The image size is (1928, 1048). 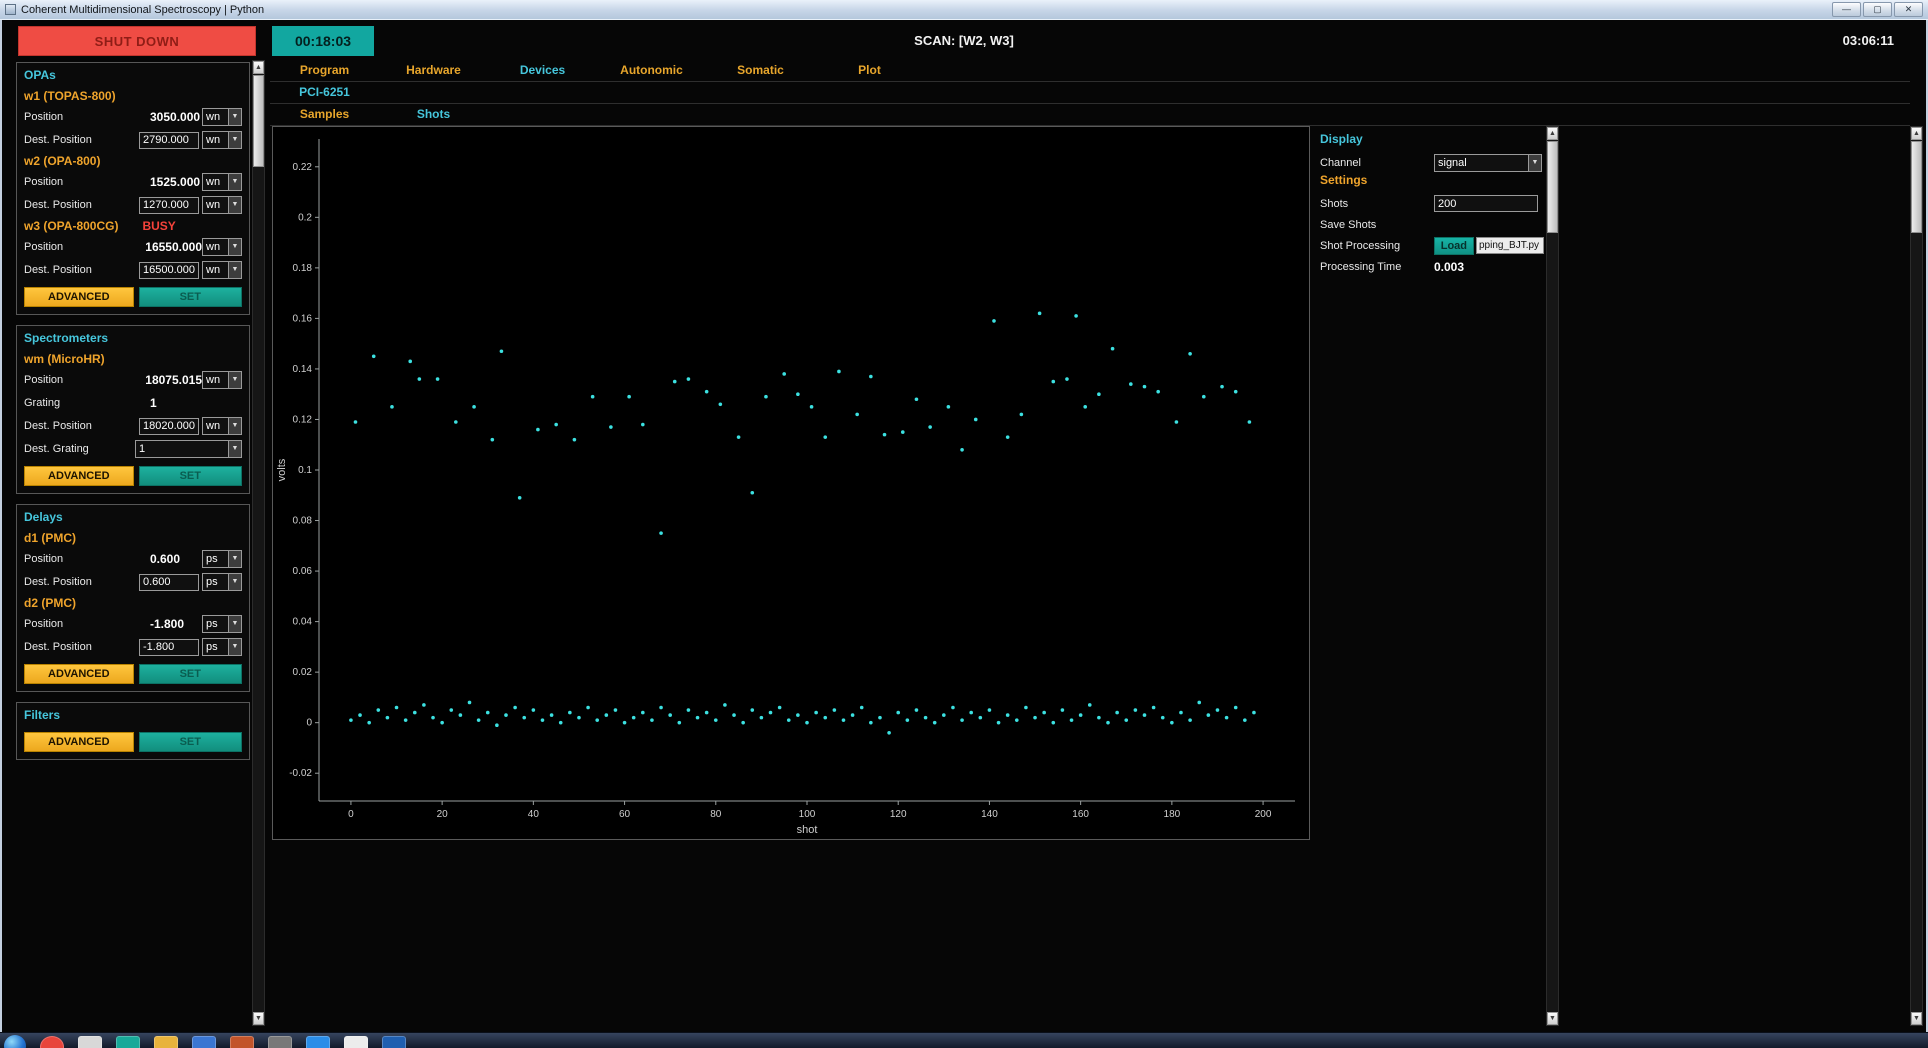 What do you see at coordinates (222, 247) in the screenshot?
I see `w3-position-units-dropdown: wn ▼` at bounding box center [222, 247].